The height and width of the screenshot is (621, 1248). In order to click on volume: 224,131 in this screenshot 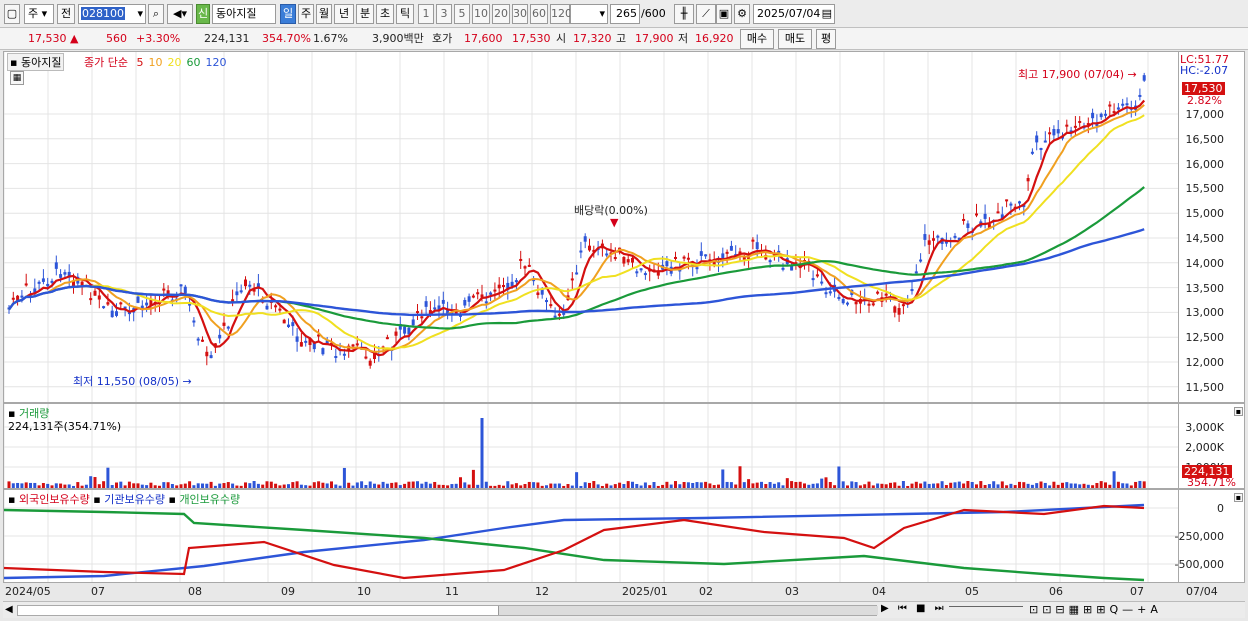, I will do `click(227, 38)`.